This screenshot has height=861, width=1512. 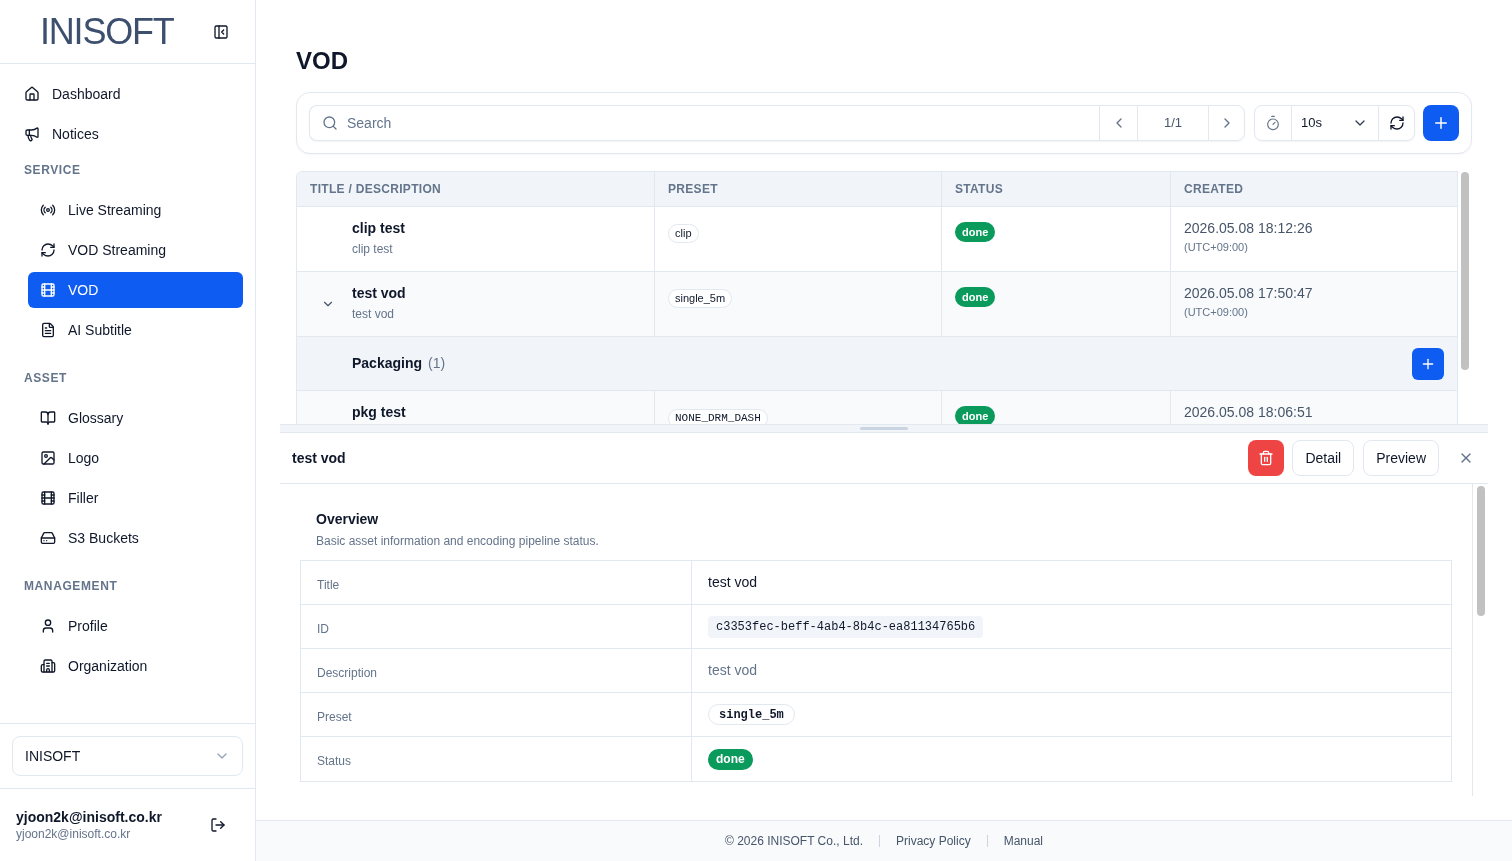 What do you see at coordinates (135, 666) in the screenshot?
I see `nav-item: Organization` at bounding box center [135, 666].